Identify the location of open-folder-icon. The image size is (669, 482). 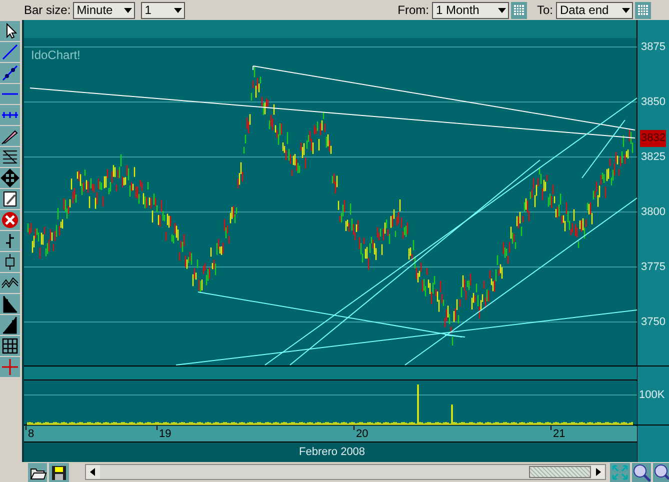
(38, 472).